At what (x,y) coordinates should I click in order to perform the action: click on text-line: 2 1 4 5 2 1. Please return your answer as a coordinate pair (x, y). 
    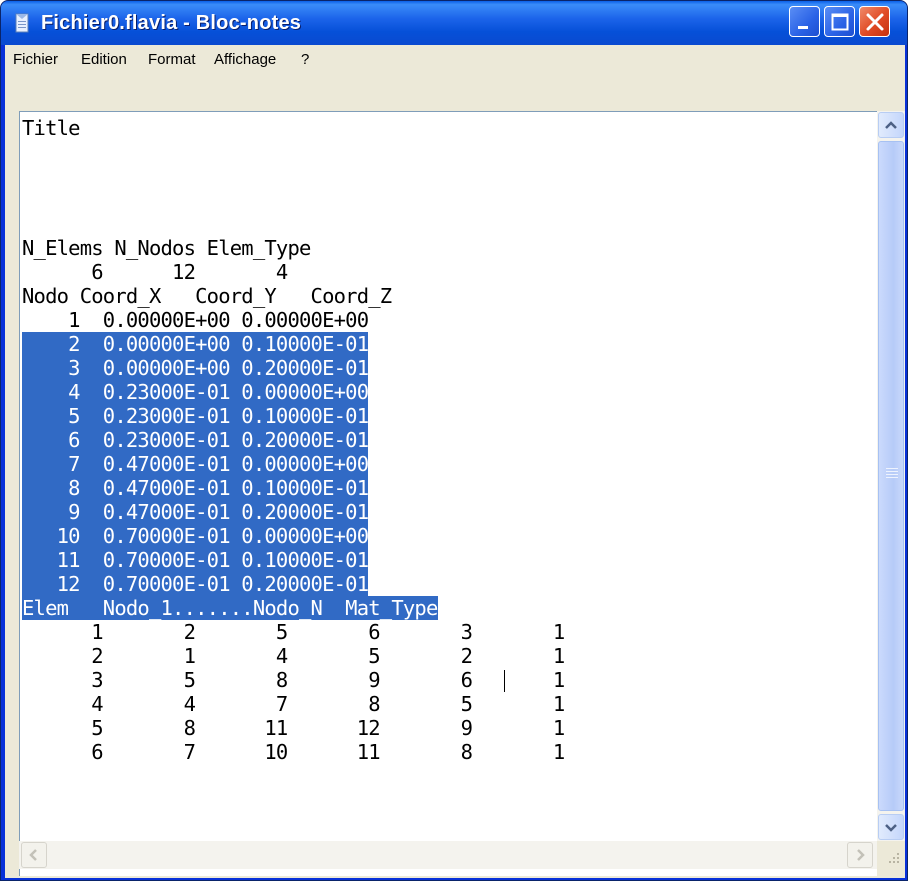
    Looking at the image, I should click on (293, 656).